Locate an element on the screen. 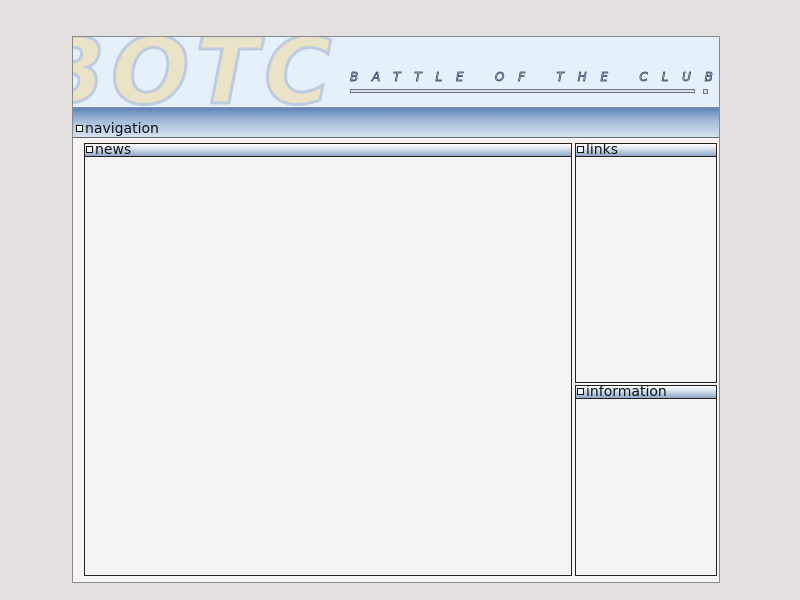 The image size is (800, 600). news-panel-header: news is located at coordinates (328, 150).